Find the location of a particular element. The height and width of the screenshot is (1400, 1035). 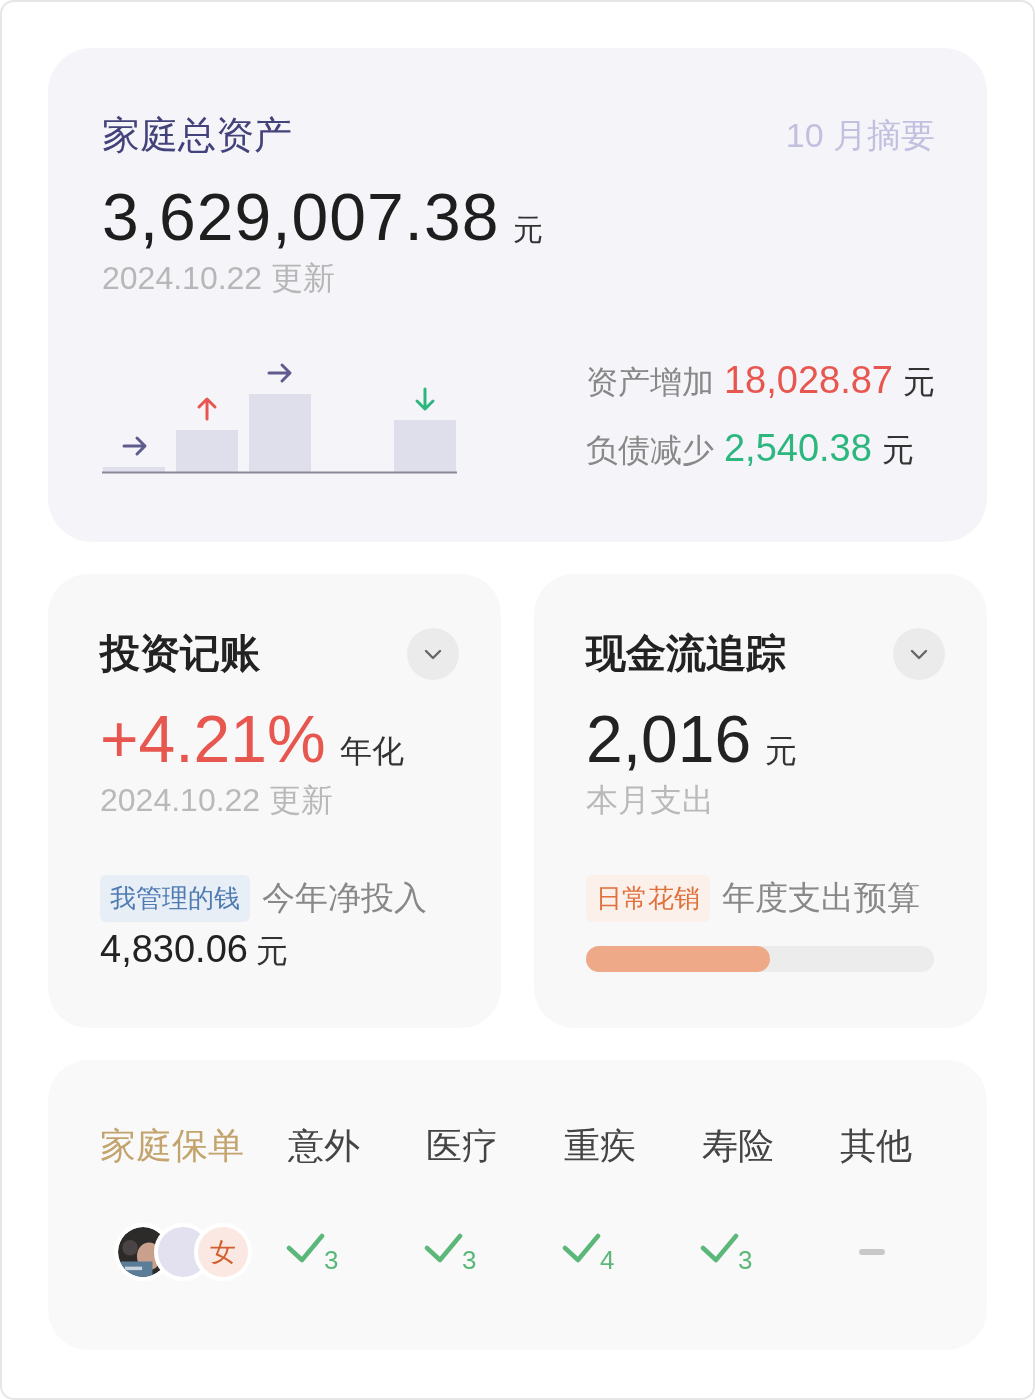

annual-return: +4.21% is located at coordinates (213, 739).